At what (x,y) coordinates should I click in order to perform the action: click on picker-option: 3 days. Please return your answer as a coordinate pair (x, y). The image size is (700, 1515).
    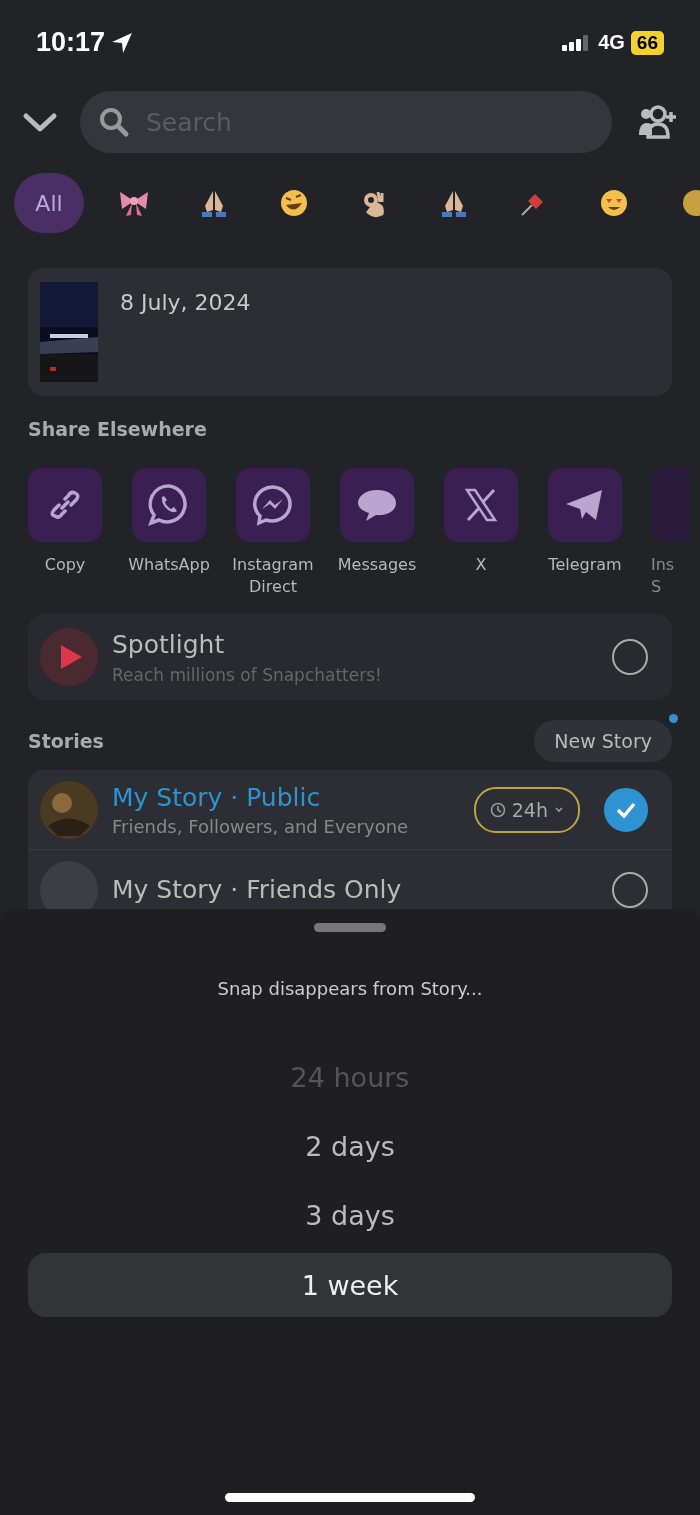
    Looking at the image, I should click on (350, 1215).